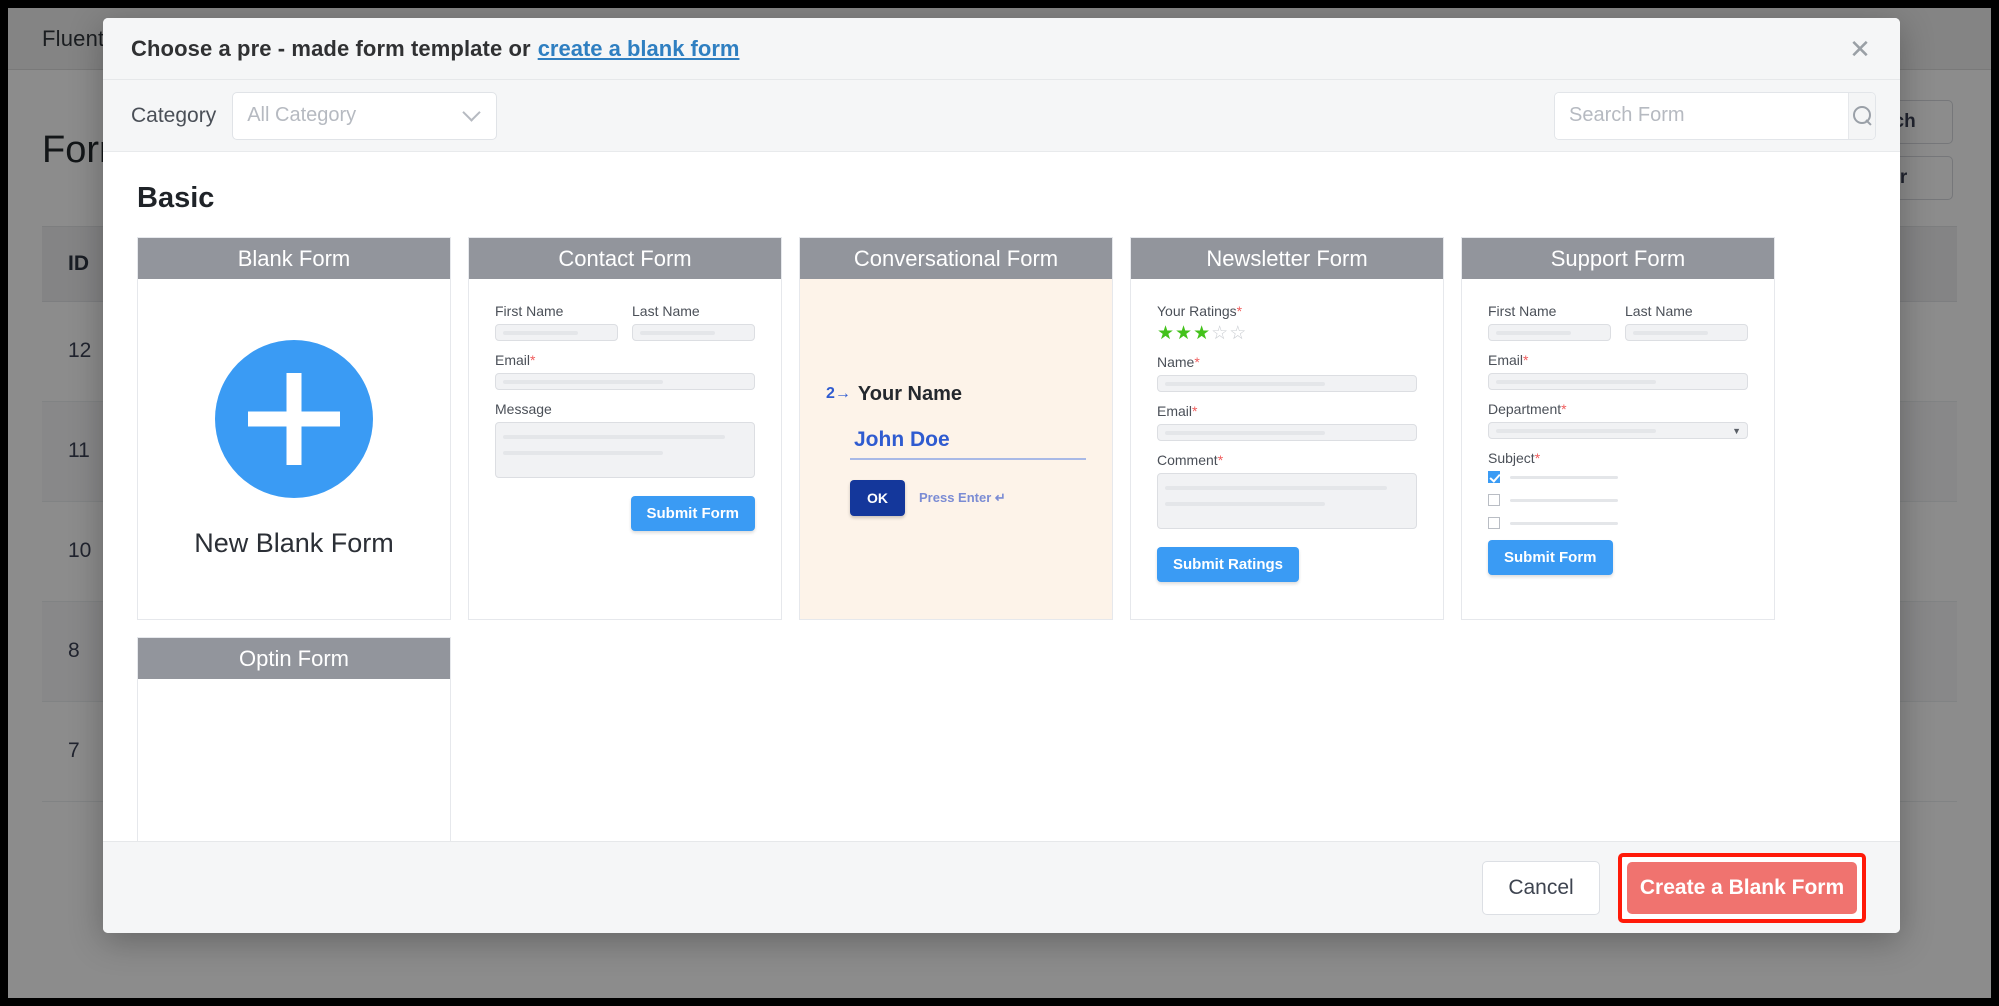  What do you see at coordinates (1494, 500) in the screenshot?
I see `checkbox-unchecked-icon` at bounding box center [1494, 500].